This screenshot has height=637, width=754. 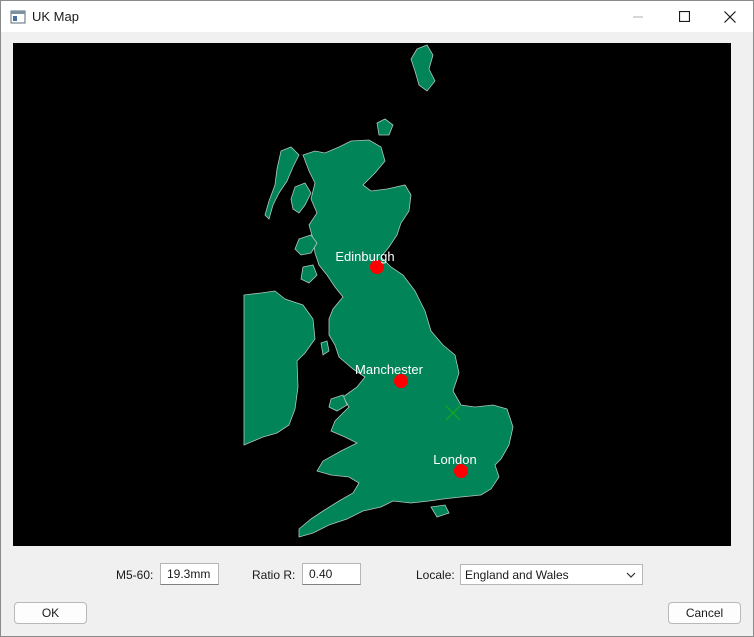 What do you see at coordinates (18, 17) in the screenshot?
I see `app-icon` at bounding box center [18, 17].